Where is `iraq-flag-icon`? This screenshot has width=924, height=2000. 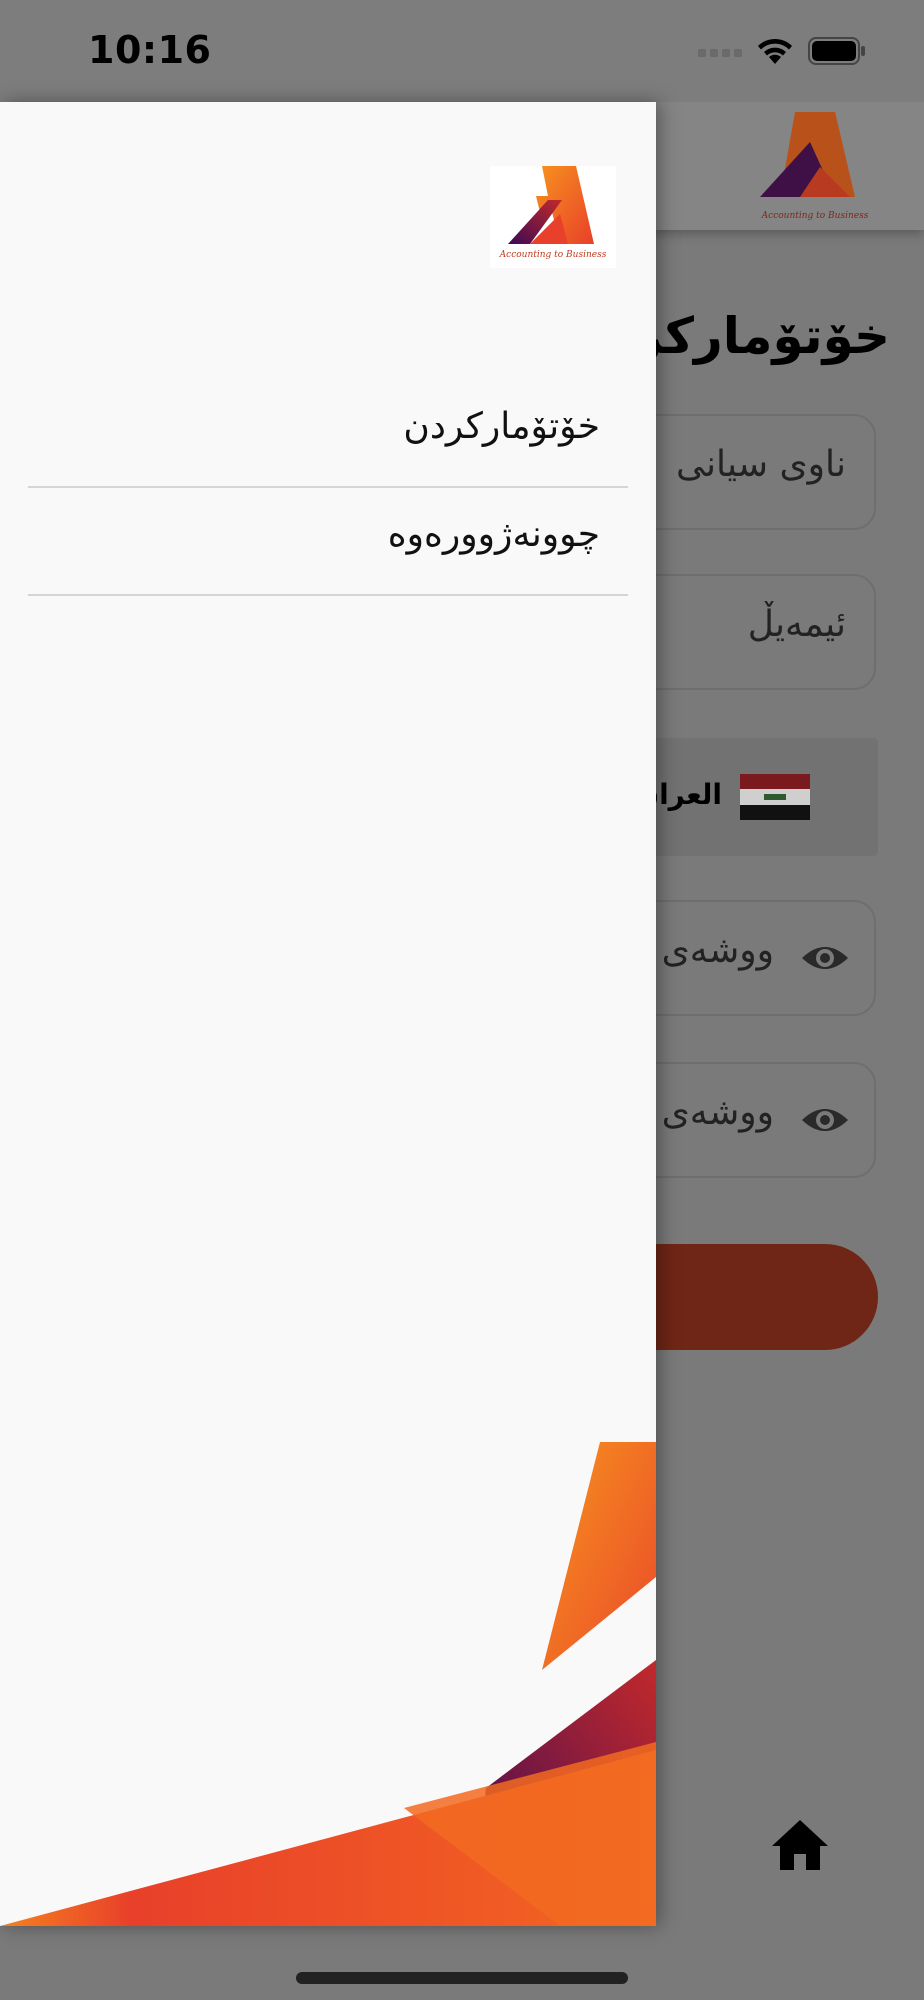
iraq-flag-icon is located at coordinates (775, 797).